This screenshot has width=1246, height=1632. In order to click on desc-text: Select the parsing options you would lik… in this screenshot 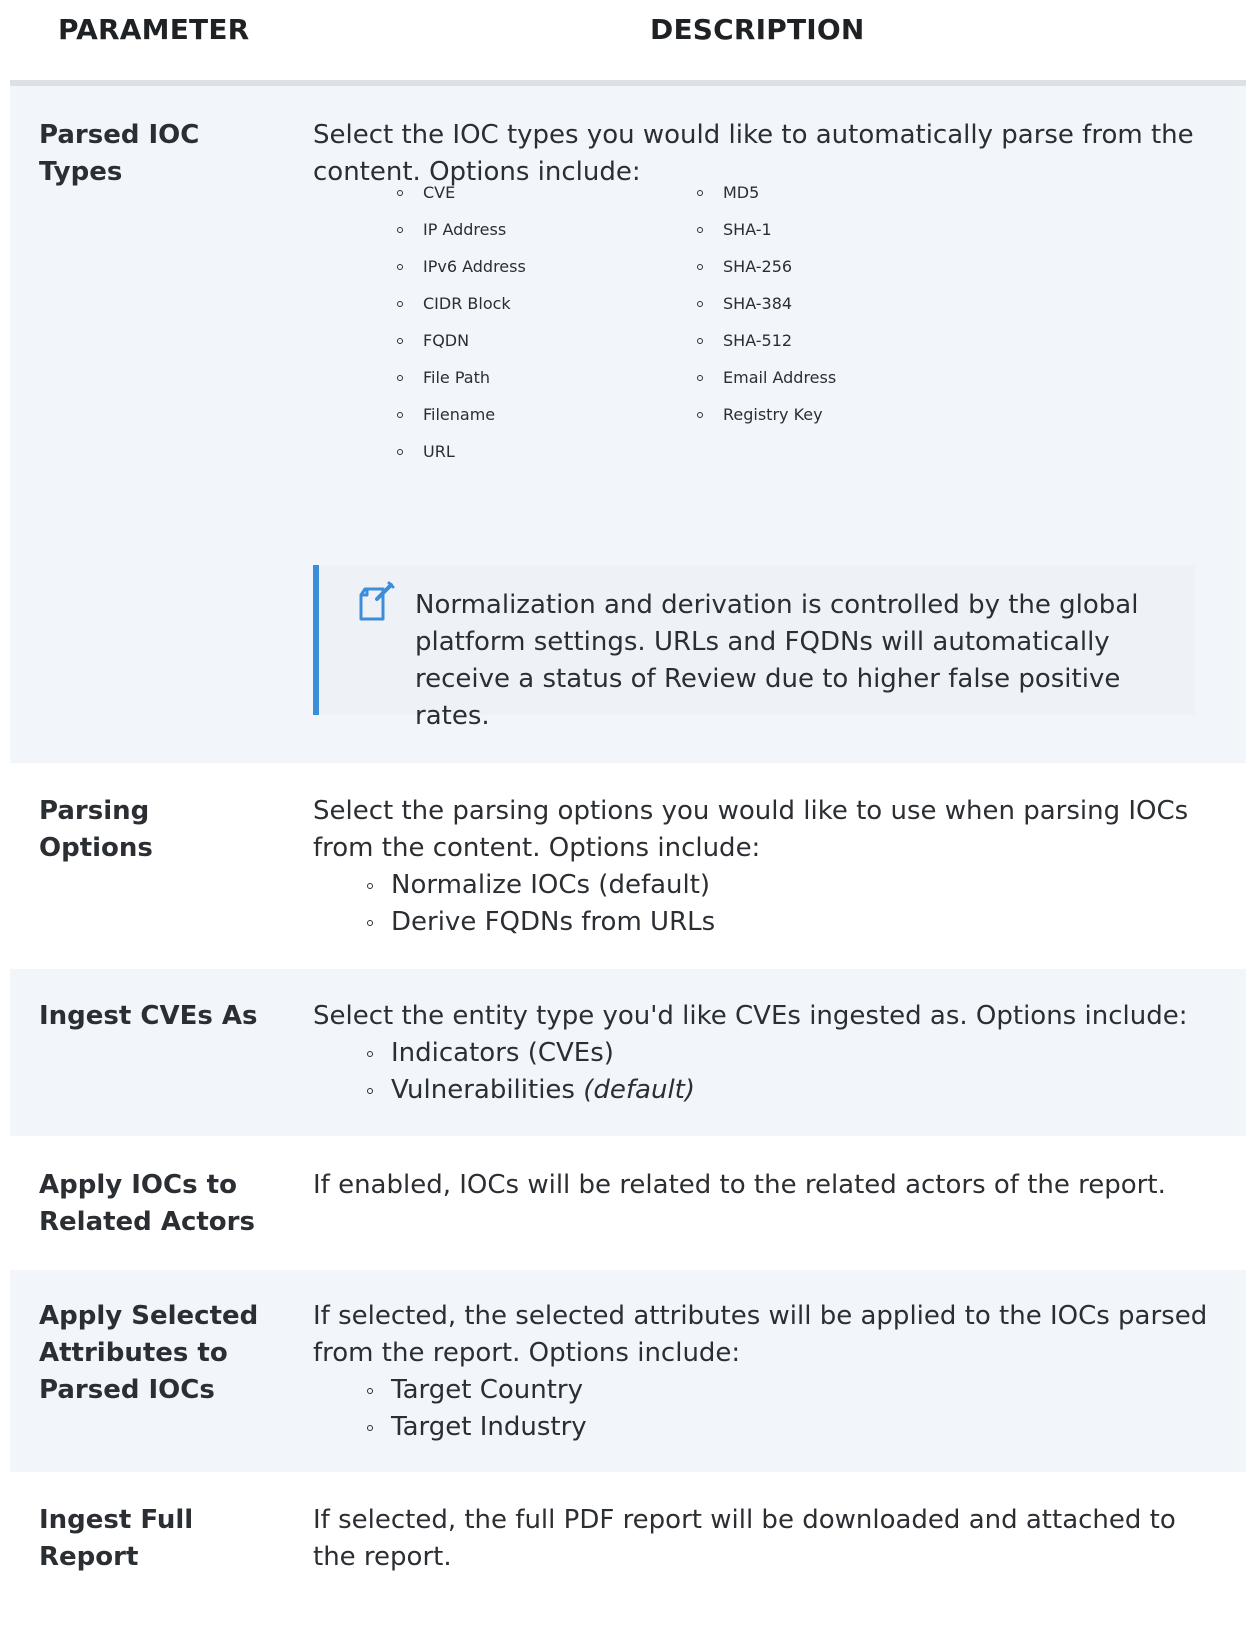, I will do `click(751, 829)`.